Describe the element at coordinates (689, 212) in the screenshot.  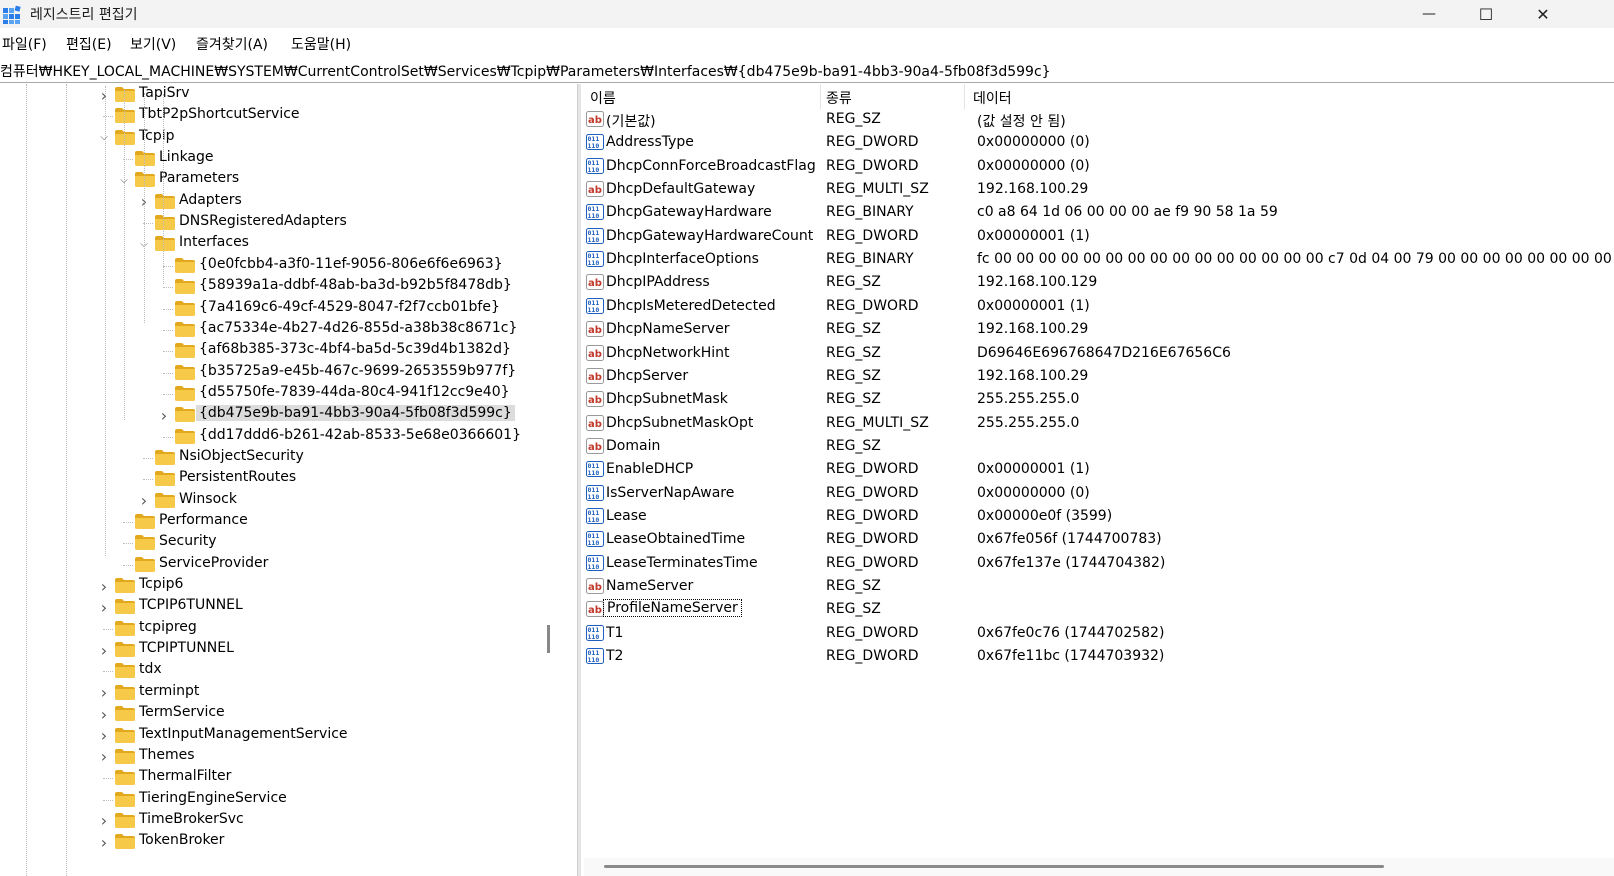
I see `value-name: DhcpGatewayHardware` at that location.